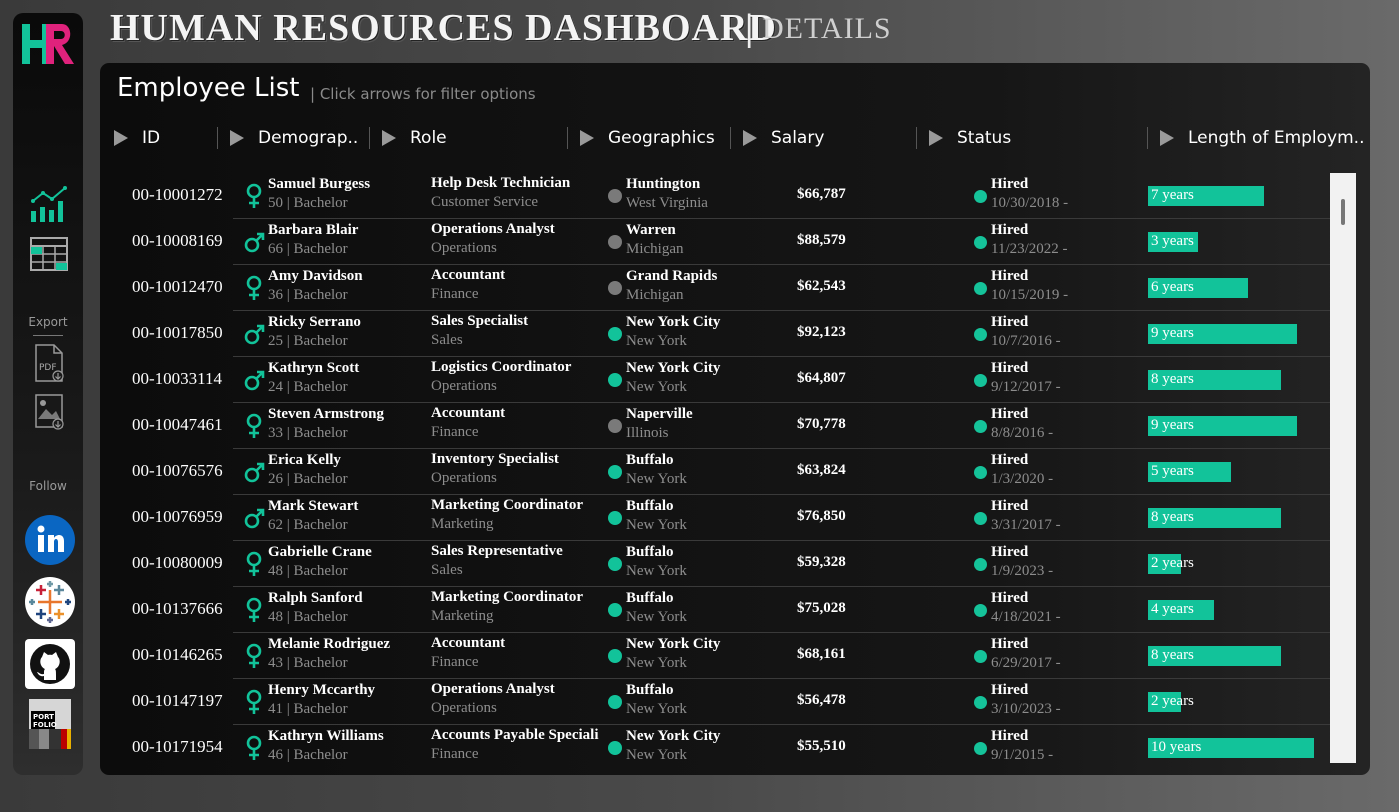 The width and height of the screenshot is (1399, 812). I want to click on vertical-scrollbar, so click(1343, 468).